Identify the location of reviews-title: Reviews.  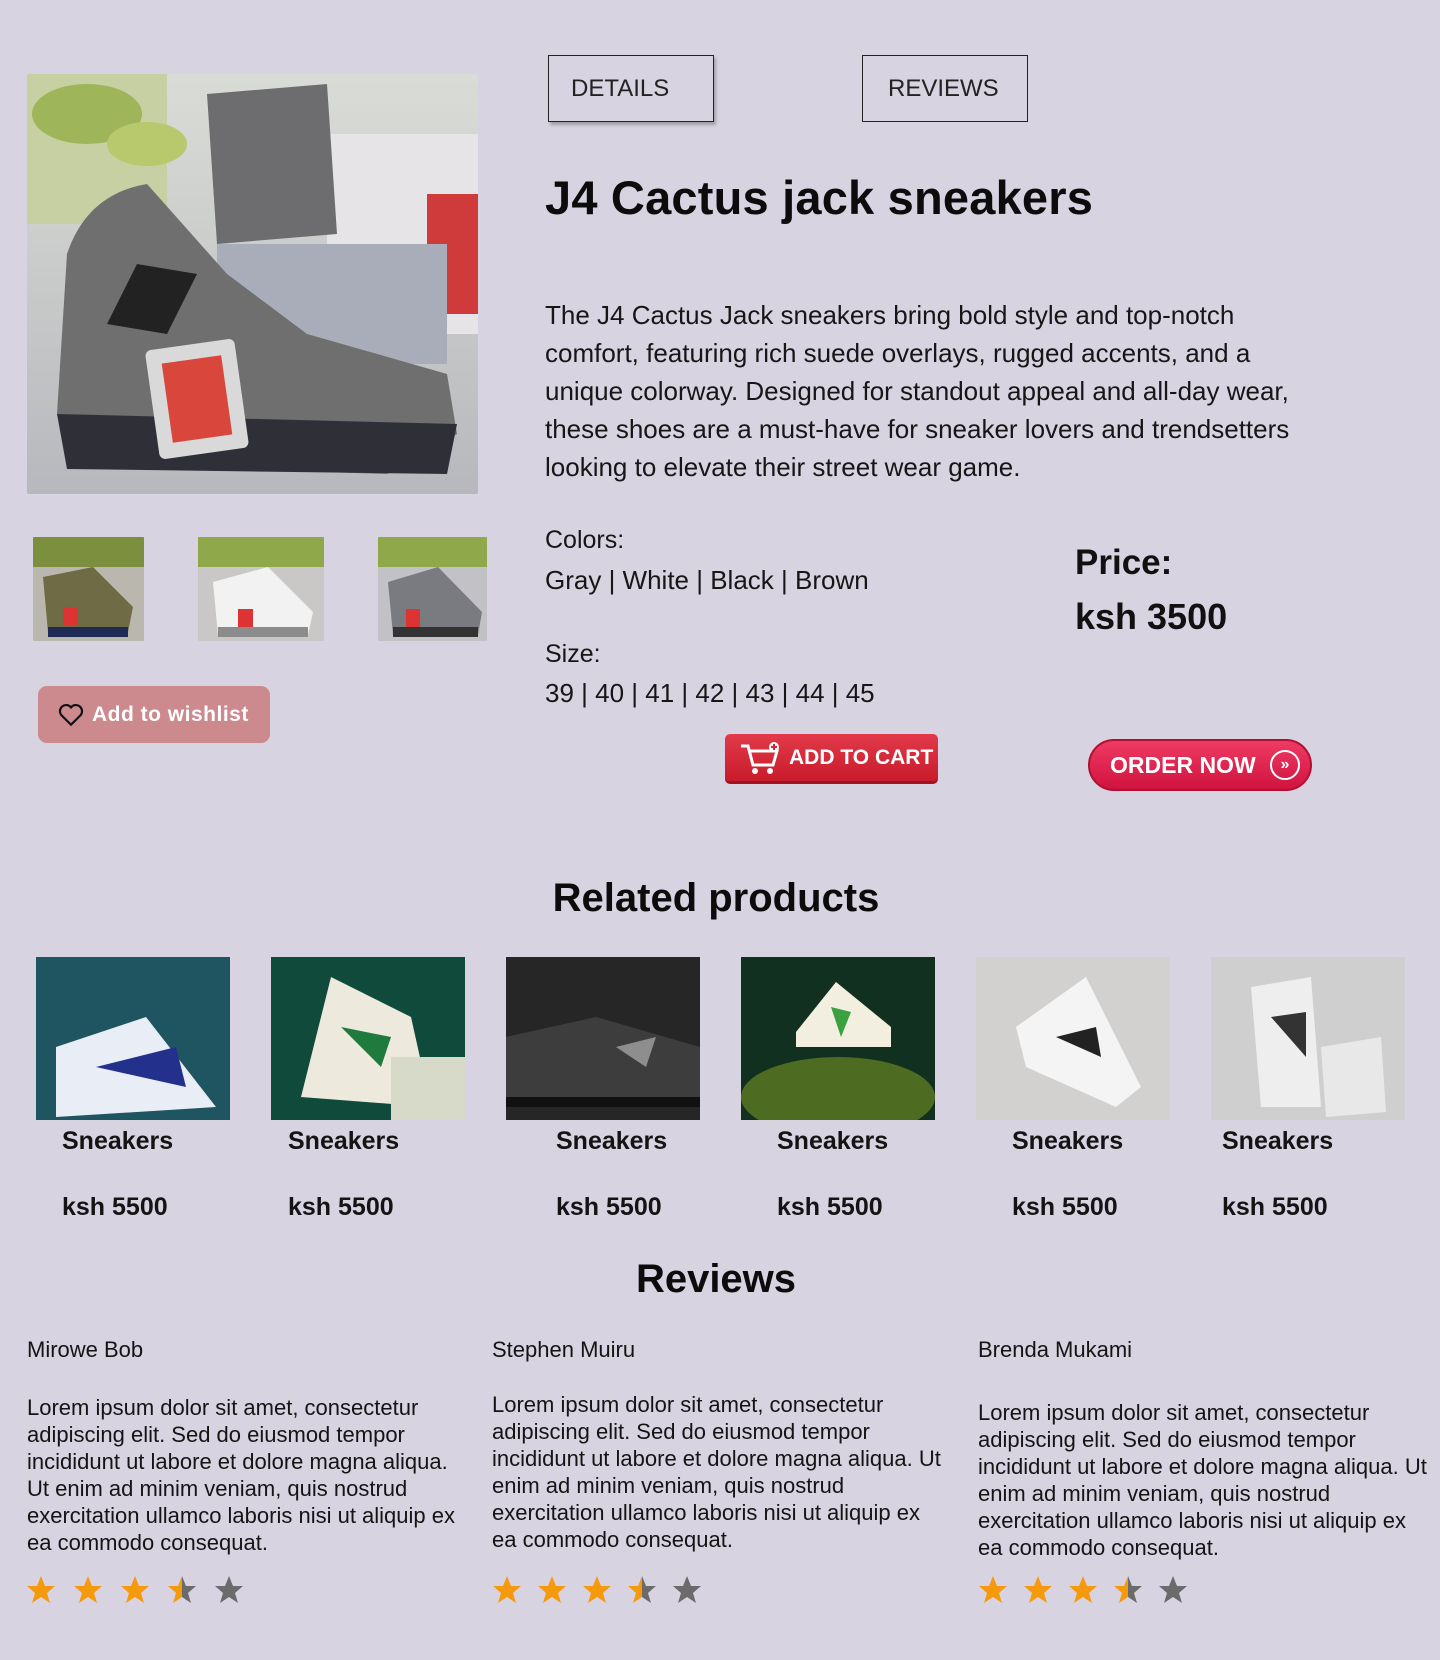
(716, 1279).